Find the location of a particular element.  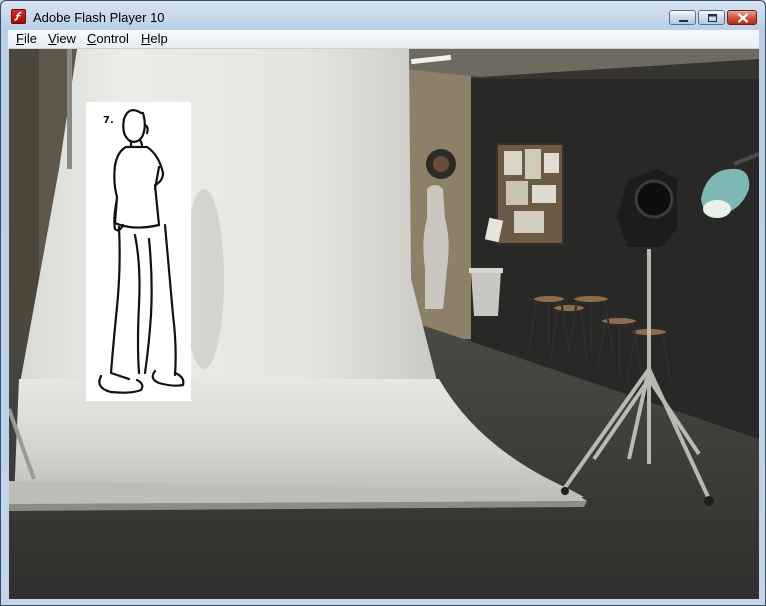

close-button is located at coordinates (742, 17).